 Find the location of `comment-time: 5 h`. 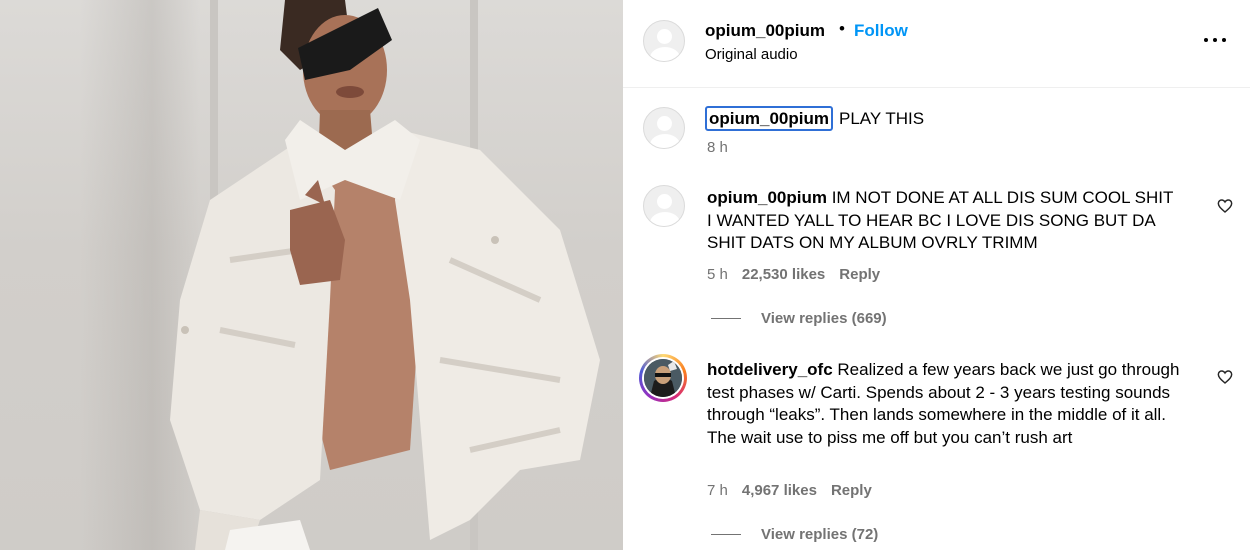

comment-time: 5 h is located at coordinates (717, 274).